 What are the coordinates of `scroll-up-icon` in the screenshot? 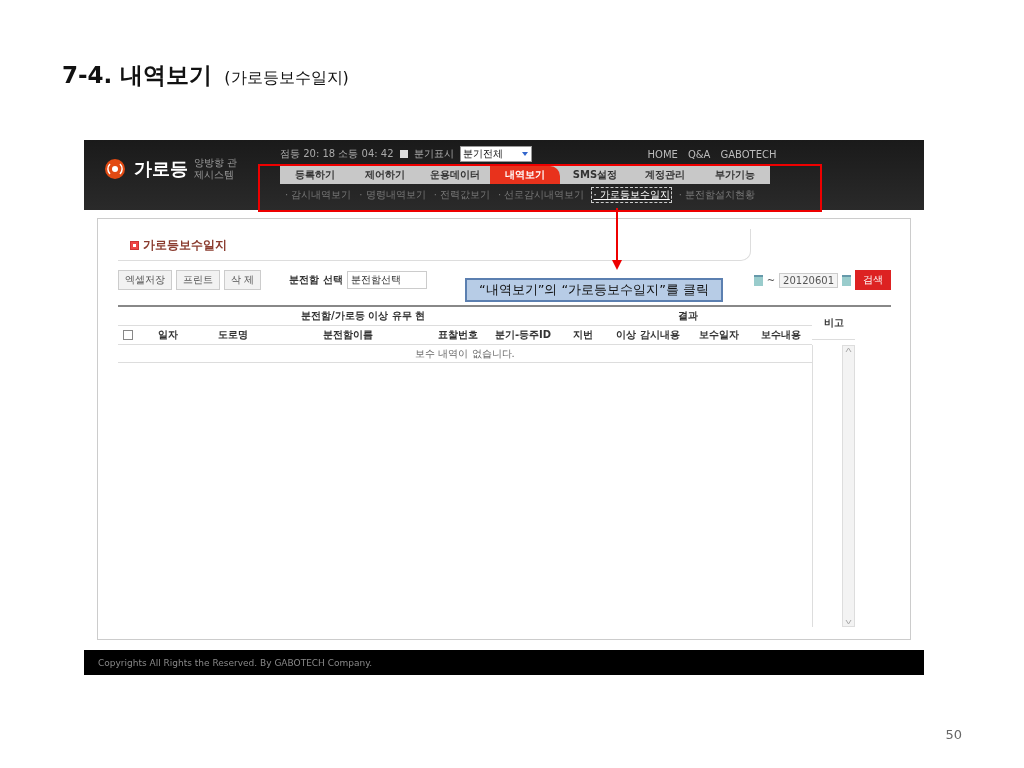 It's located at (848, 350).